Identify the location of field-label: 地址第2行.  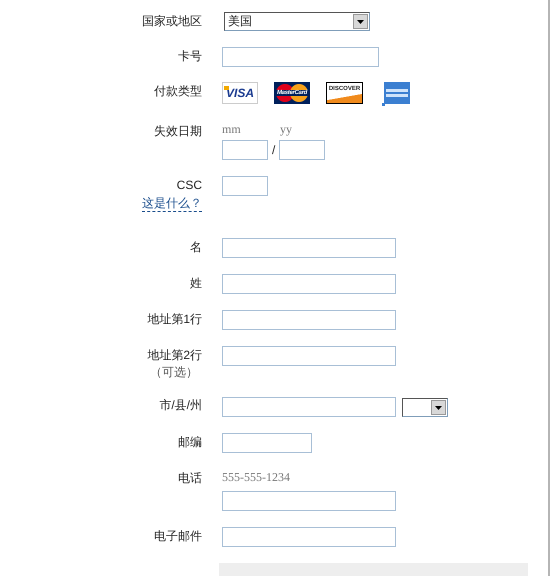
(174, 355).